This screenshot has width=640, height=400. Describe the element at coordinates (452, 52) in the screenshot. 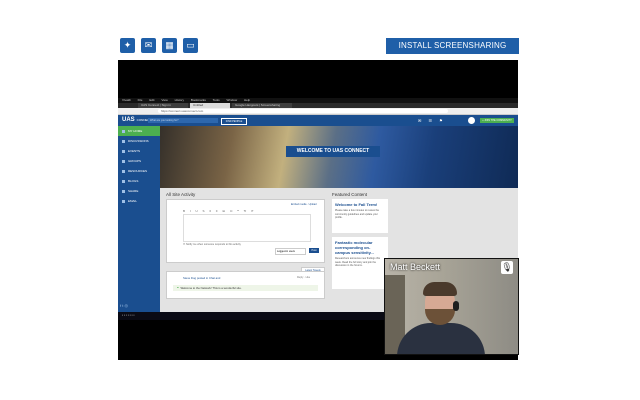

I see `install-screensharing-button: INSTALL SCREENSHARING EXTENSION` at that location.